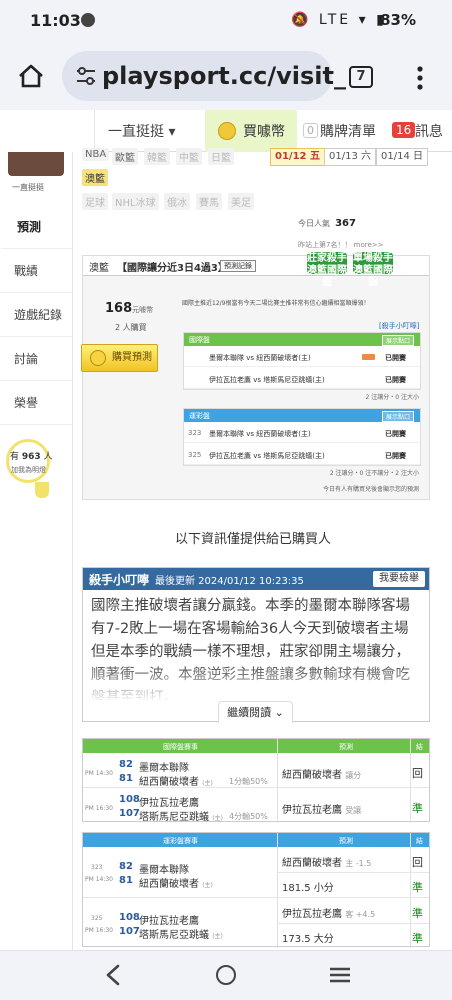  What do you see at coordinates (36, 552) in the screenshot?
I see `sidebar: 一直挺挺 預測 戰績 遊戲紀錄 討論 榮譽 有 963 人 加我為明燈` at bounding box center [36, 552].